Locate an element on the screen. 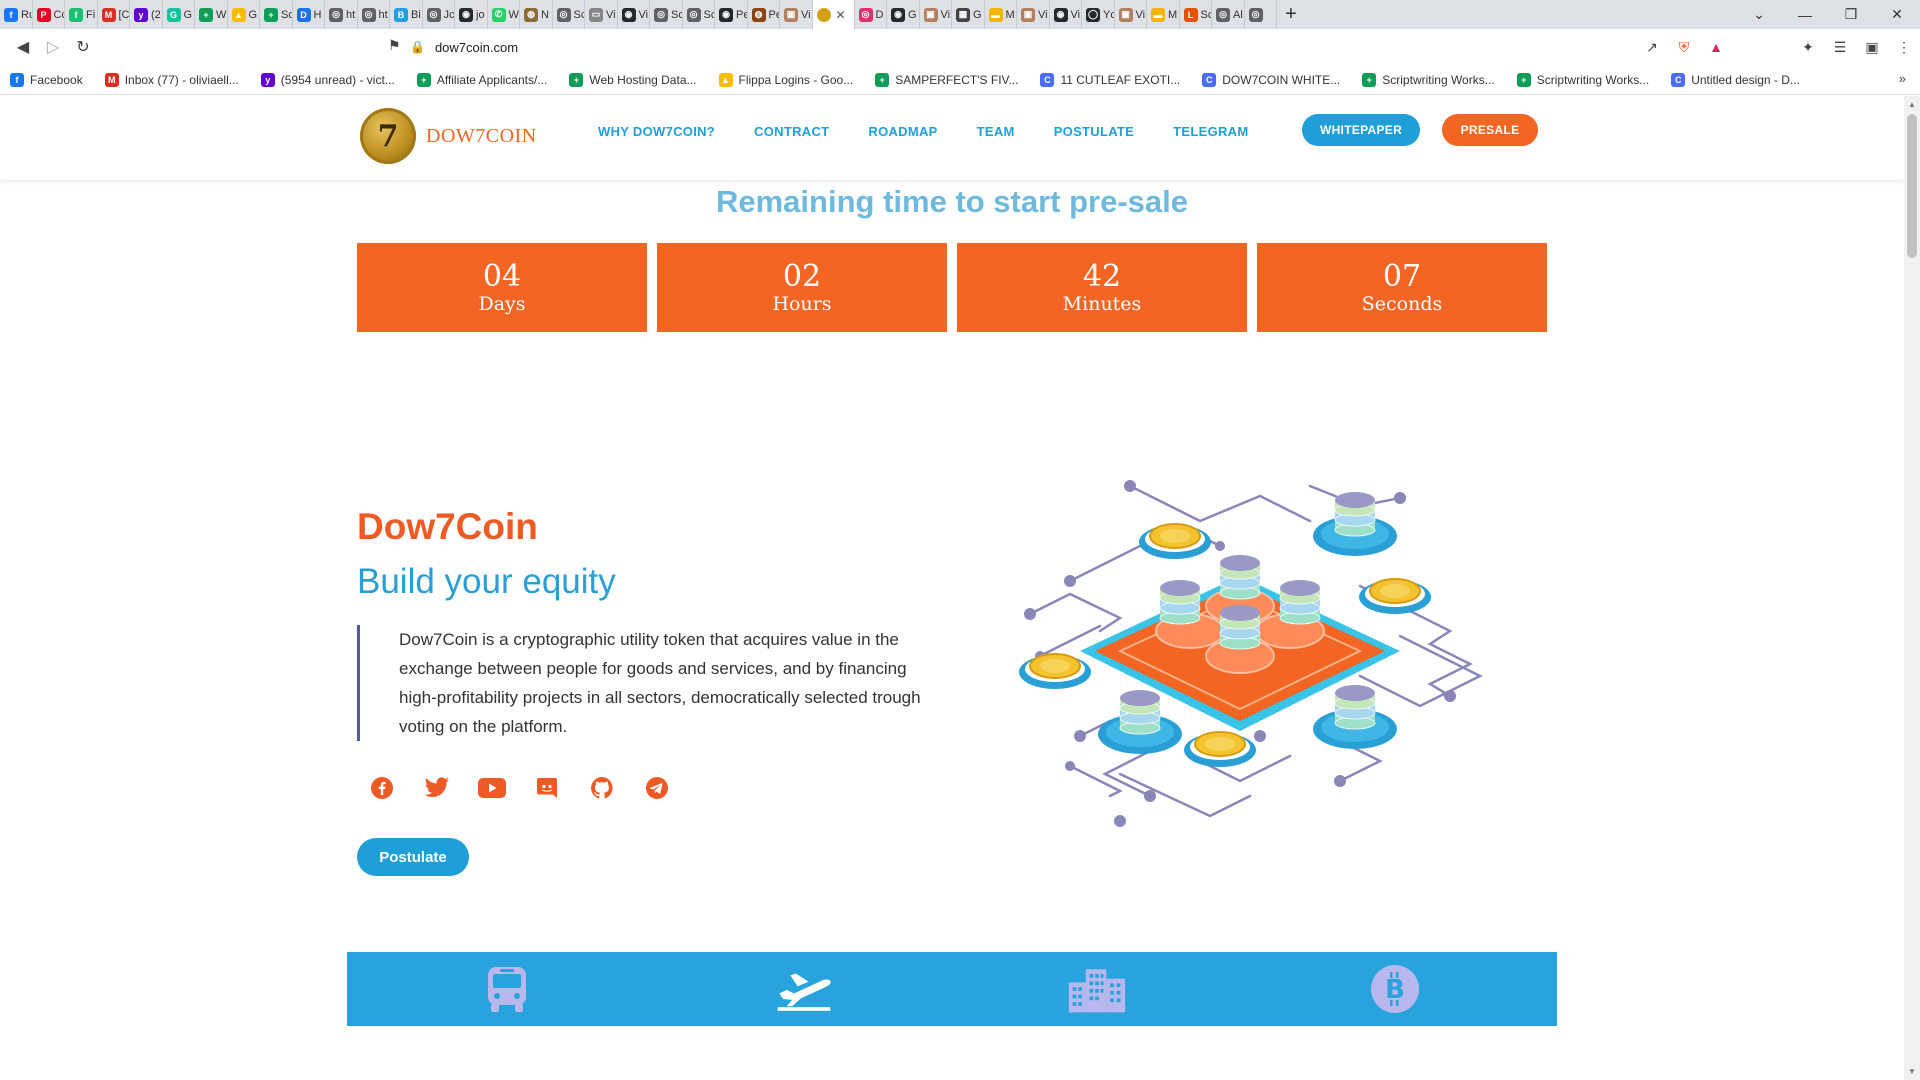 Image resolution: width=1920 pixels, height=1080 pixels. browser-tab: ◎ D is located at coordinates (871, 14).